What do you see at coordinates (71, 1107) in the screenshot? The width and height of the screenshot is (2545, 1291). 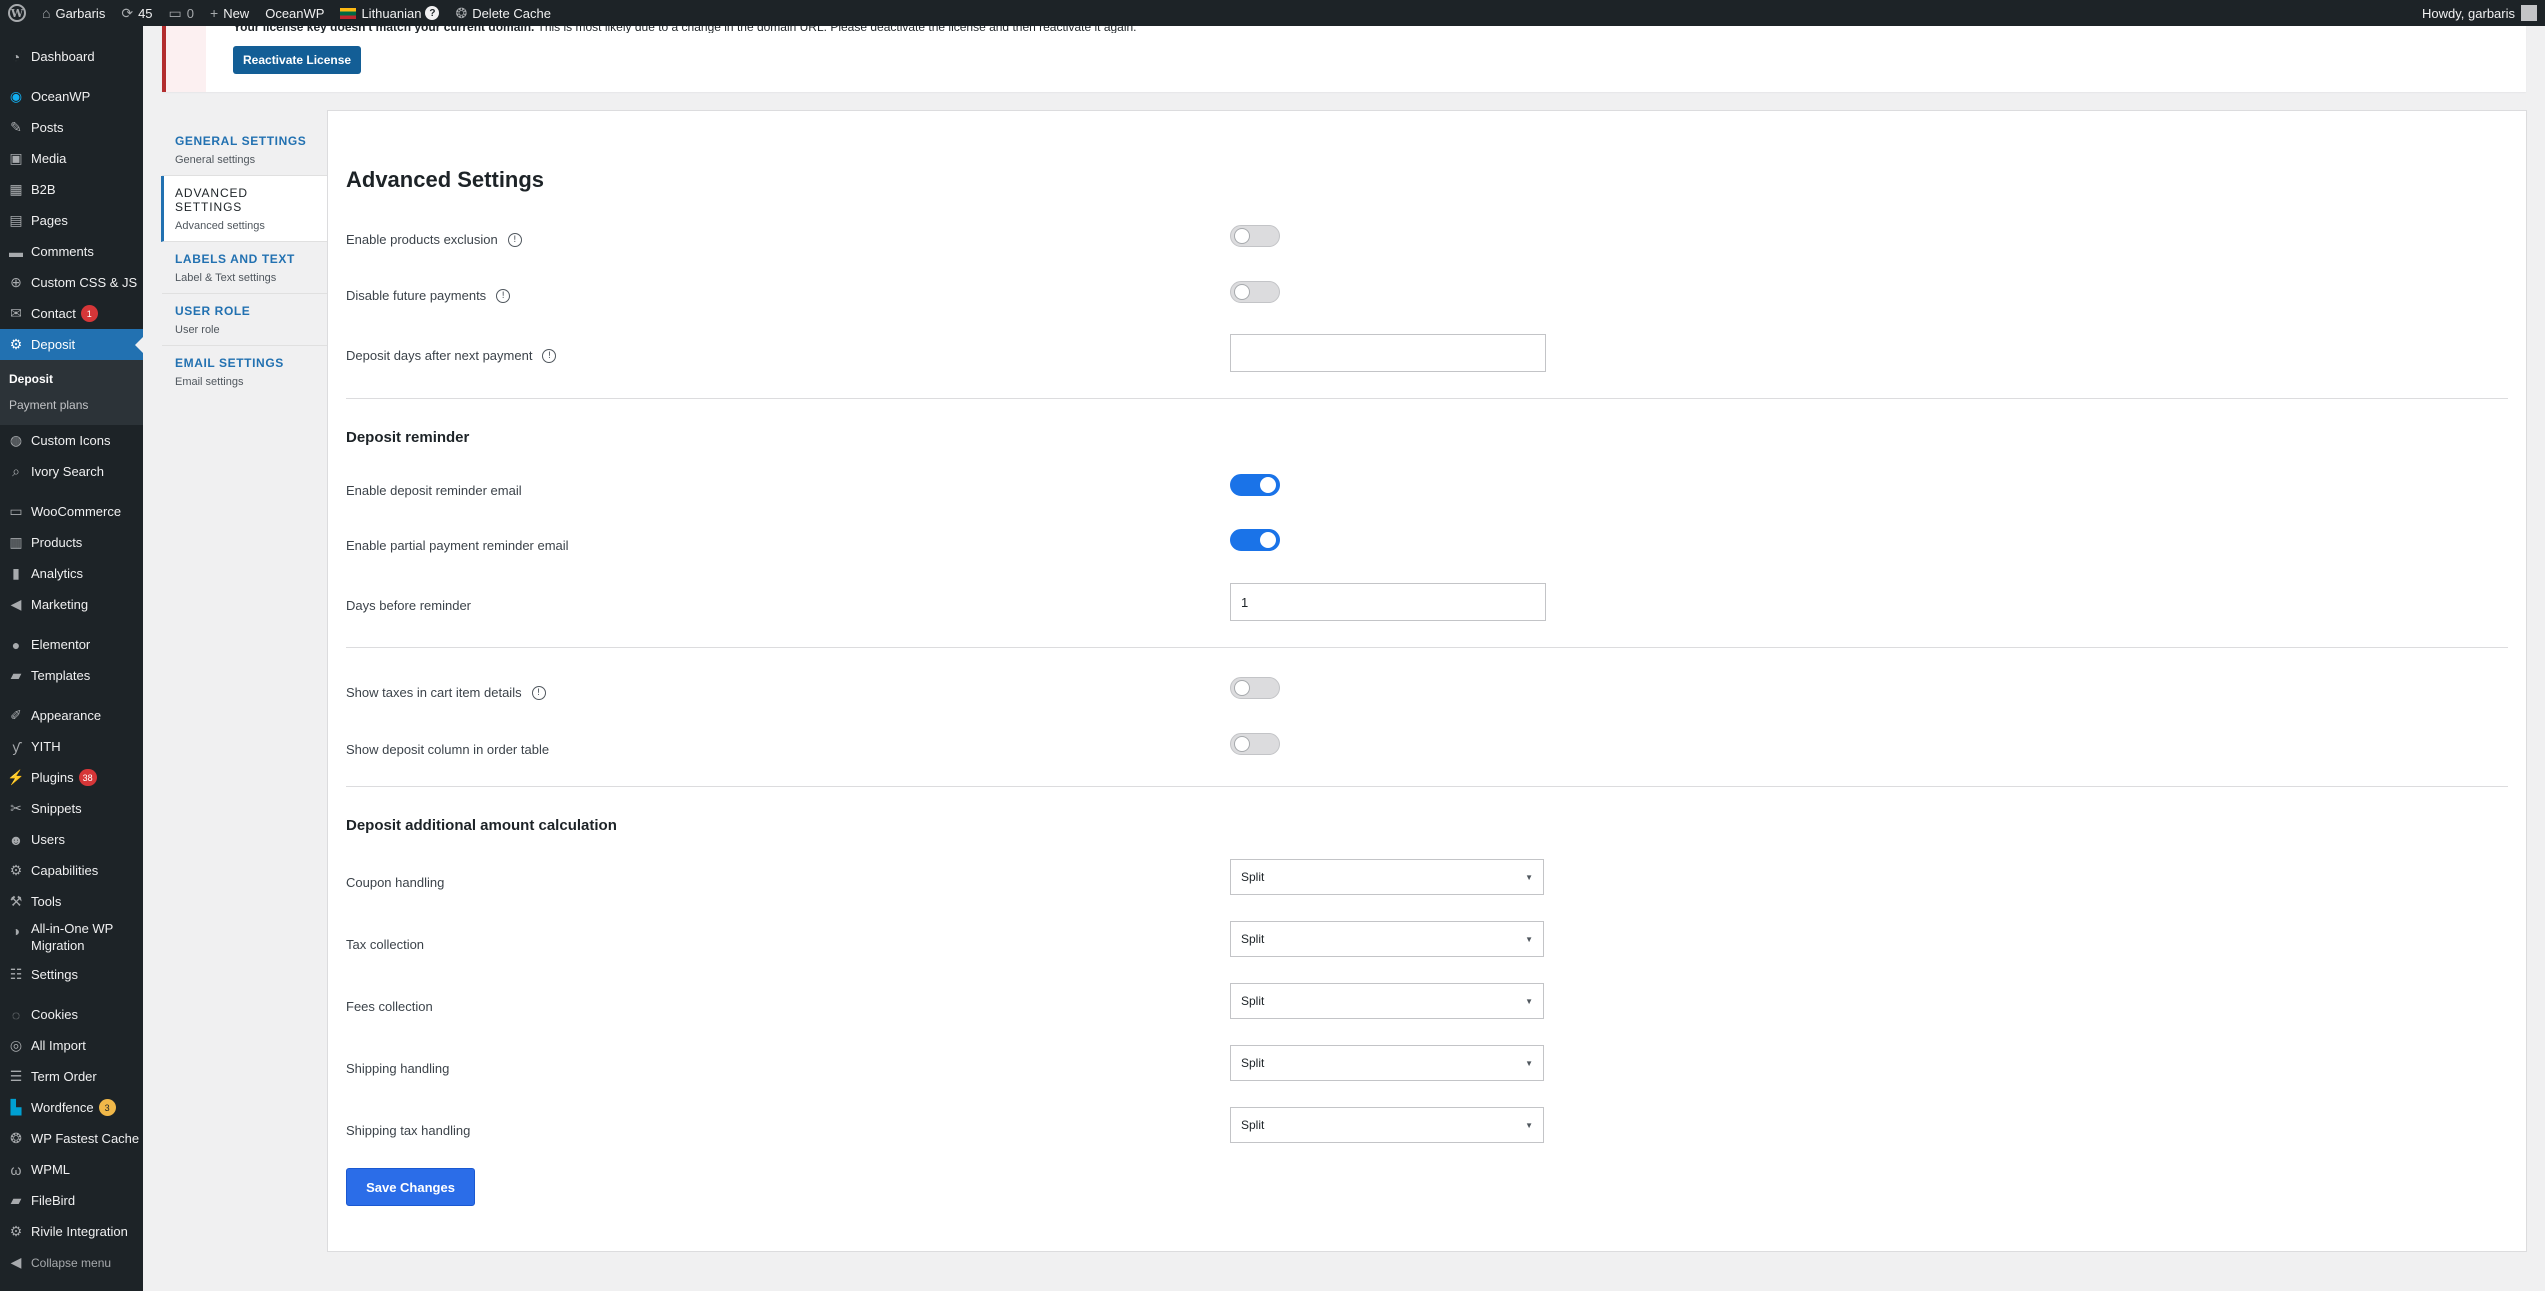 I see `sidebar-item-wordfence: ▙ Wordfence 3` at bounding box center [71, 1107].